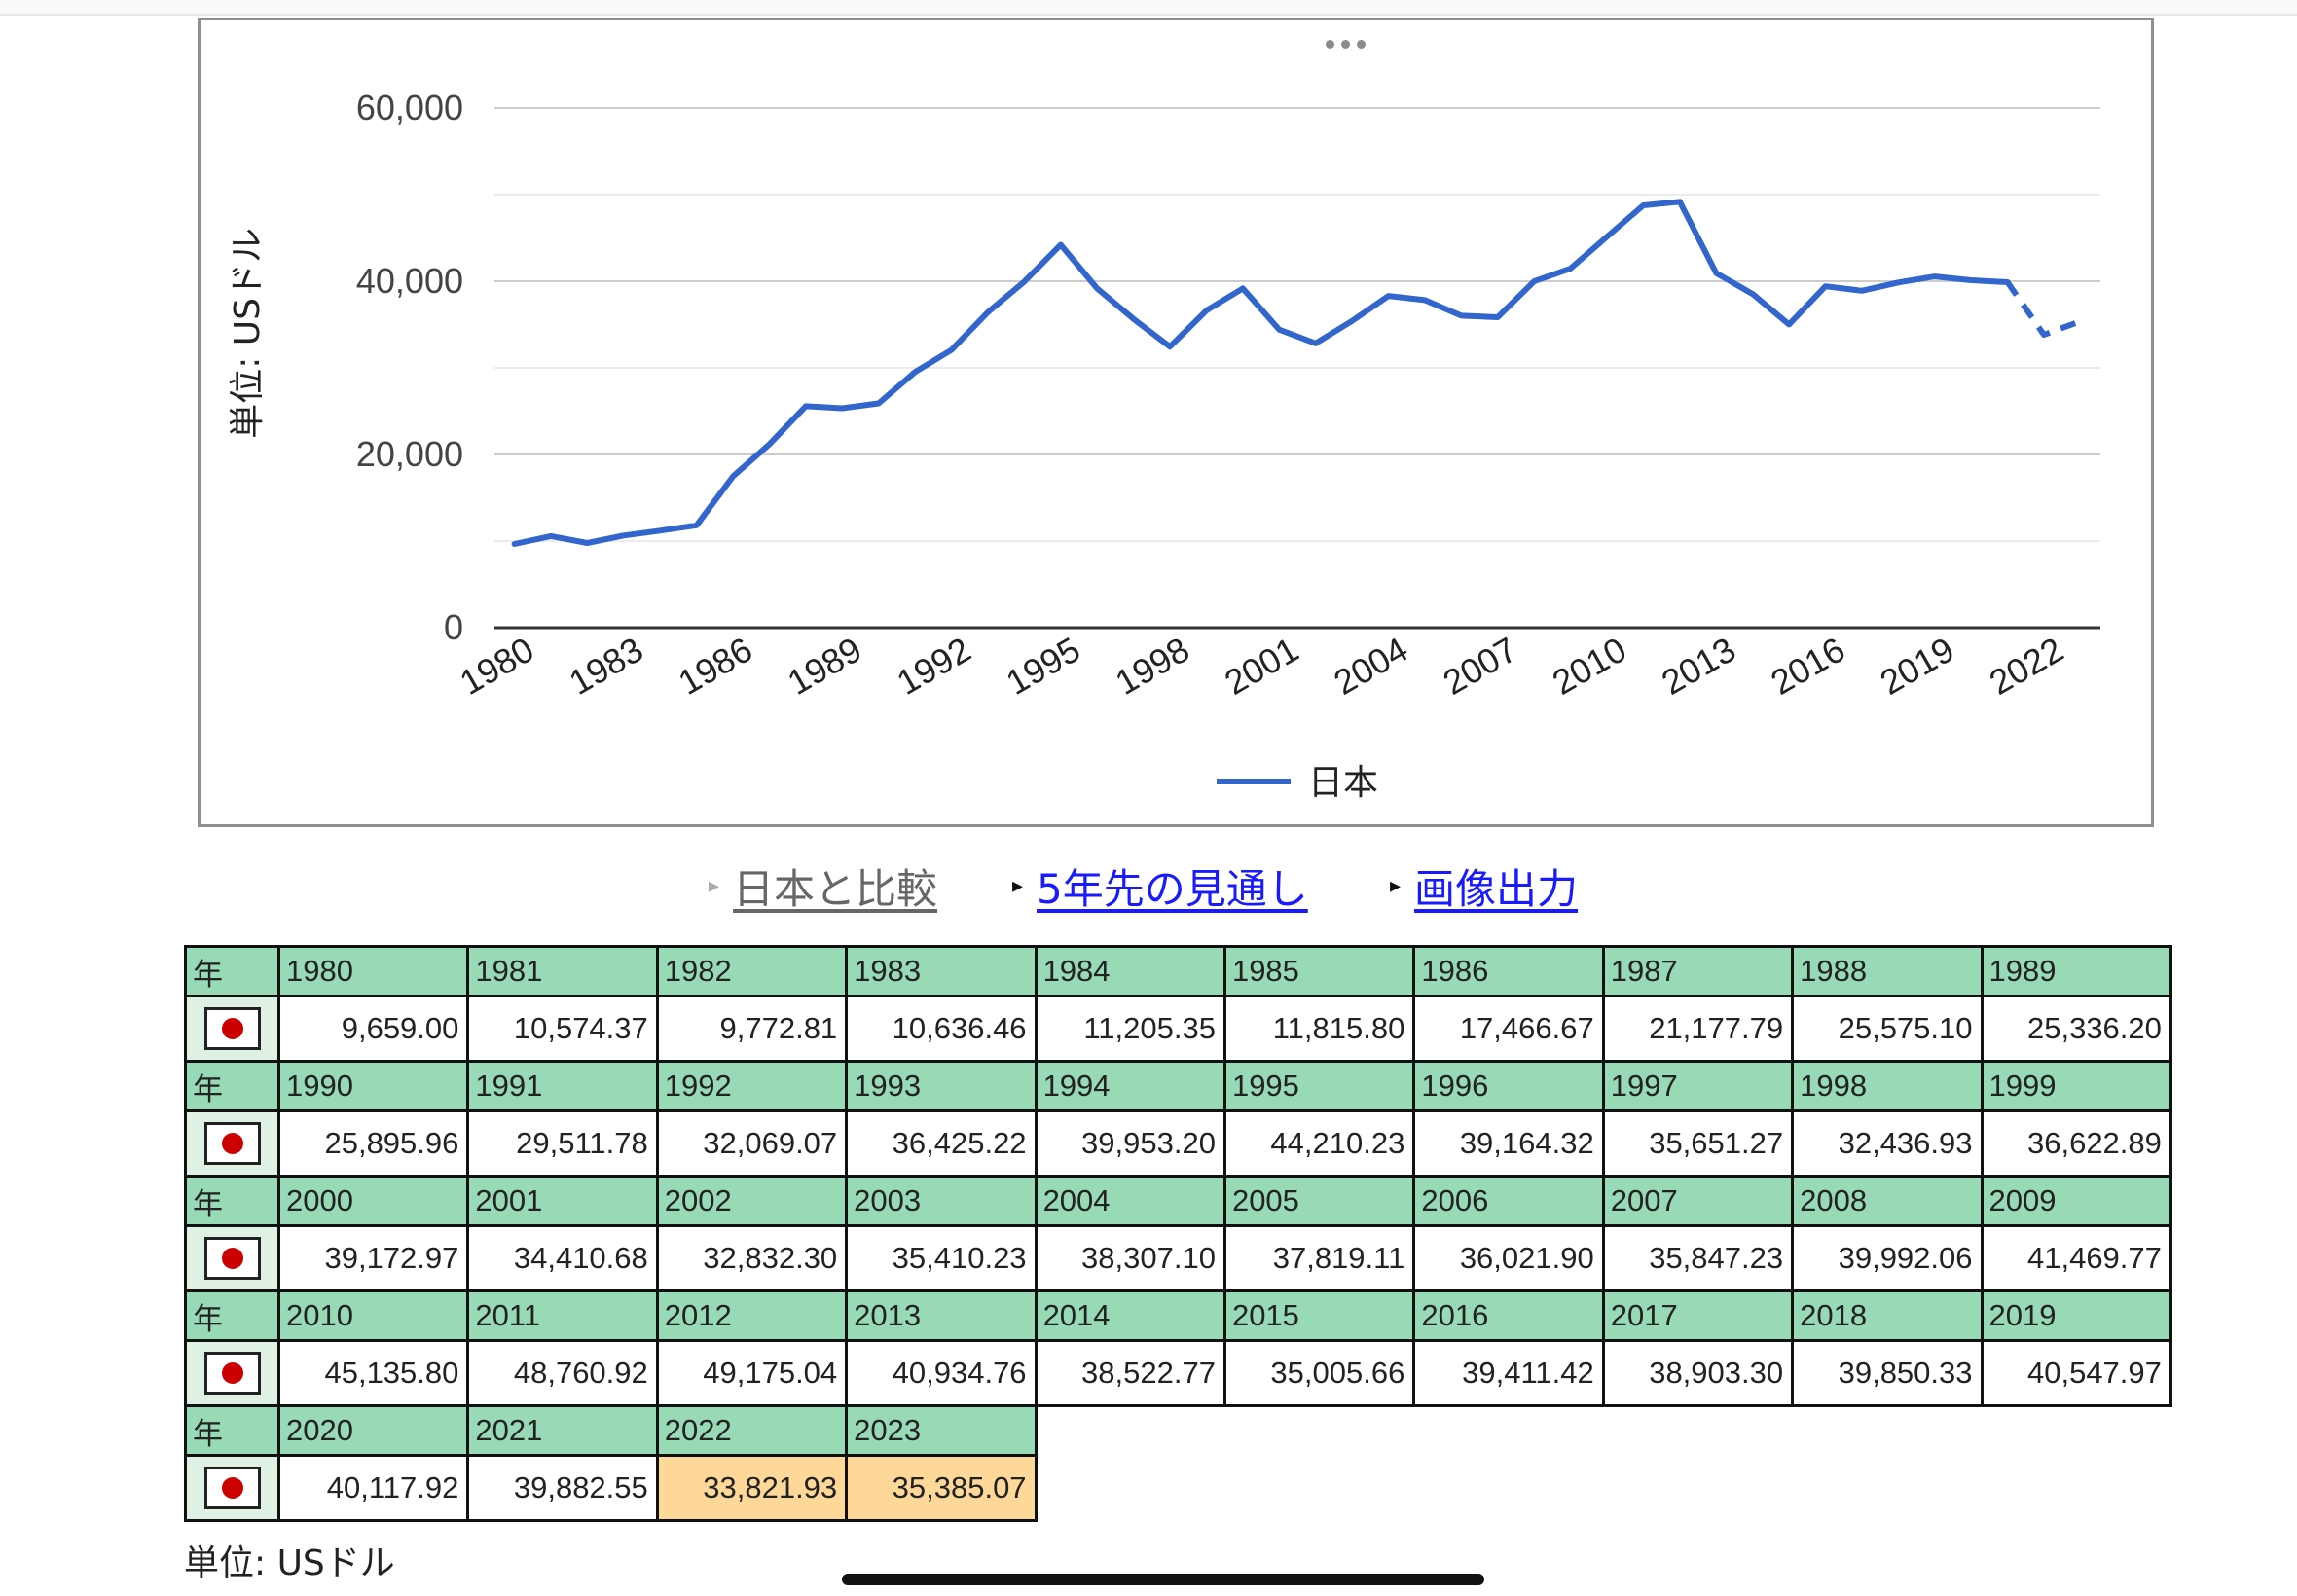 This screenshot has height=1596, width=2297. What do you see at coordinates (1130, 1143) in the screenshot?
I see `value-cell: 39,953.20` at bounding box center [1130, 1143].